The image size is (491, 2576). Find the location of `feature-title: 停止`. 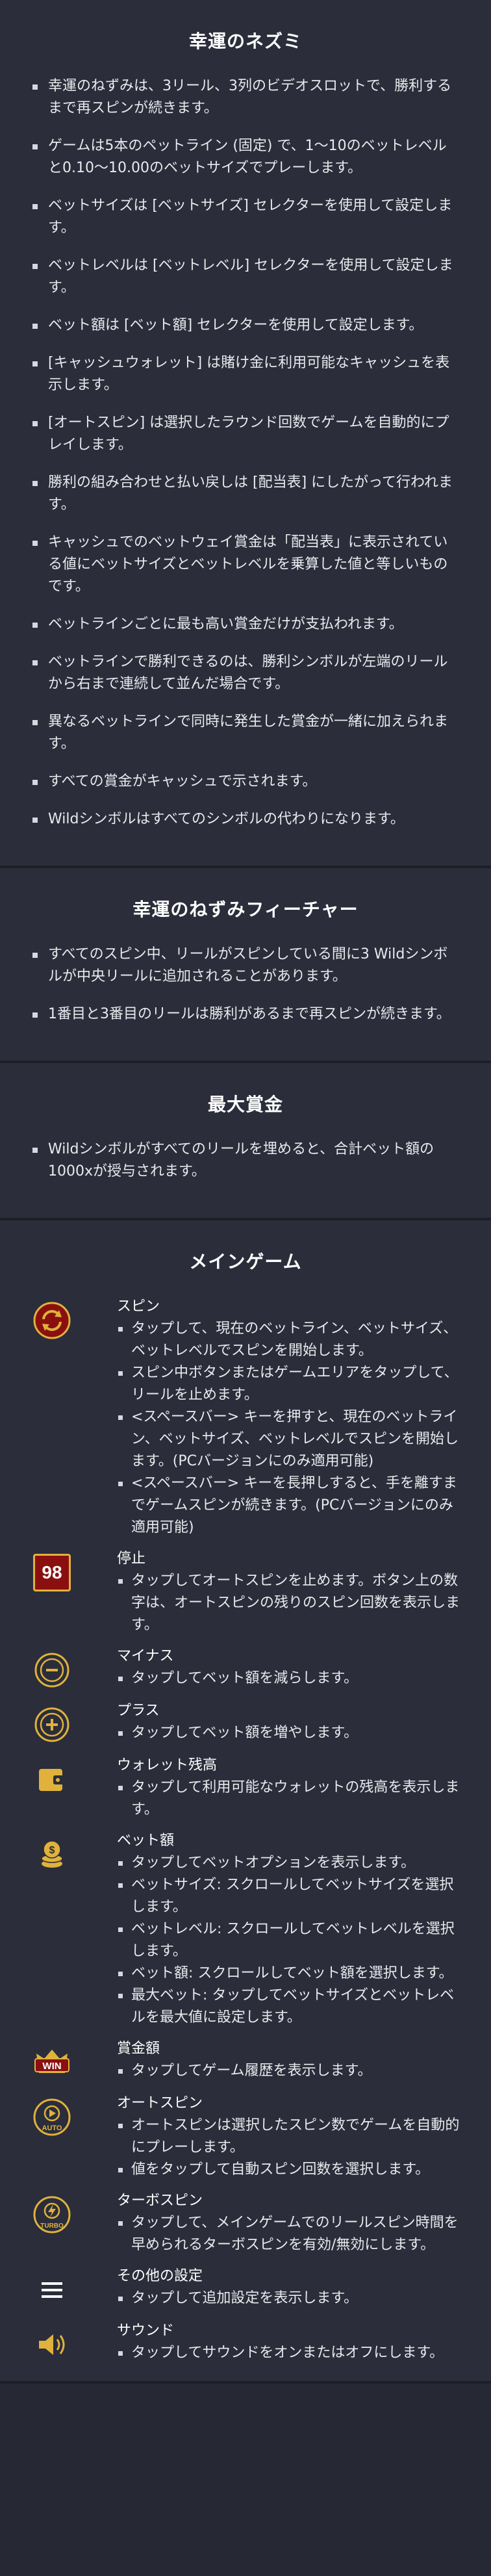

feature-title: 停止 is located at coordinates (131, 1559).